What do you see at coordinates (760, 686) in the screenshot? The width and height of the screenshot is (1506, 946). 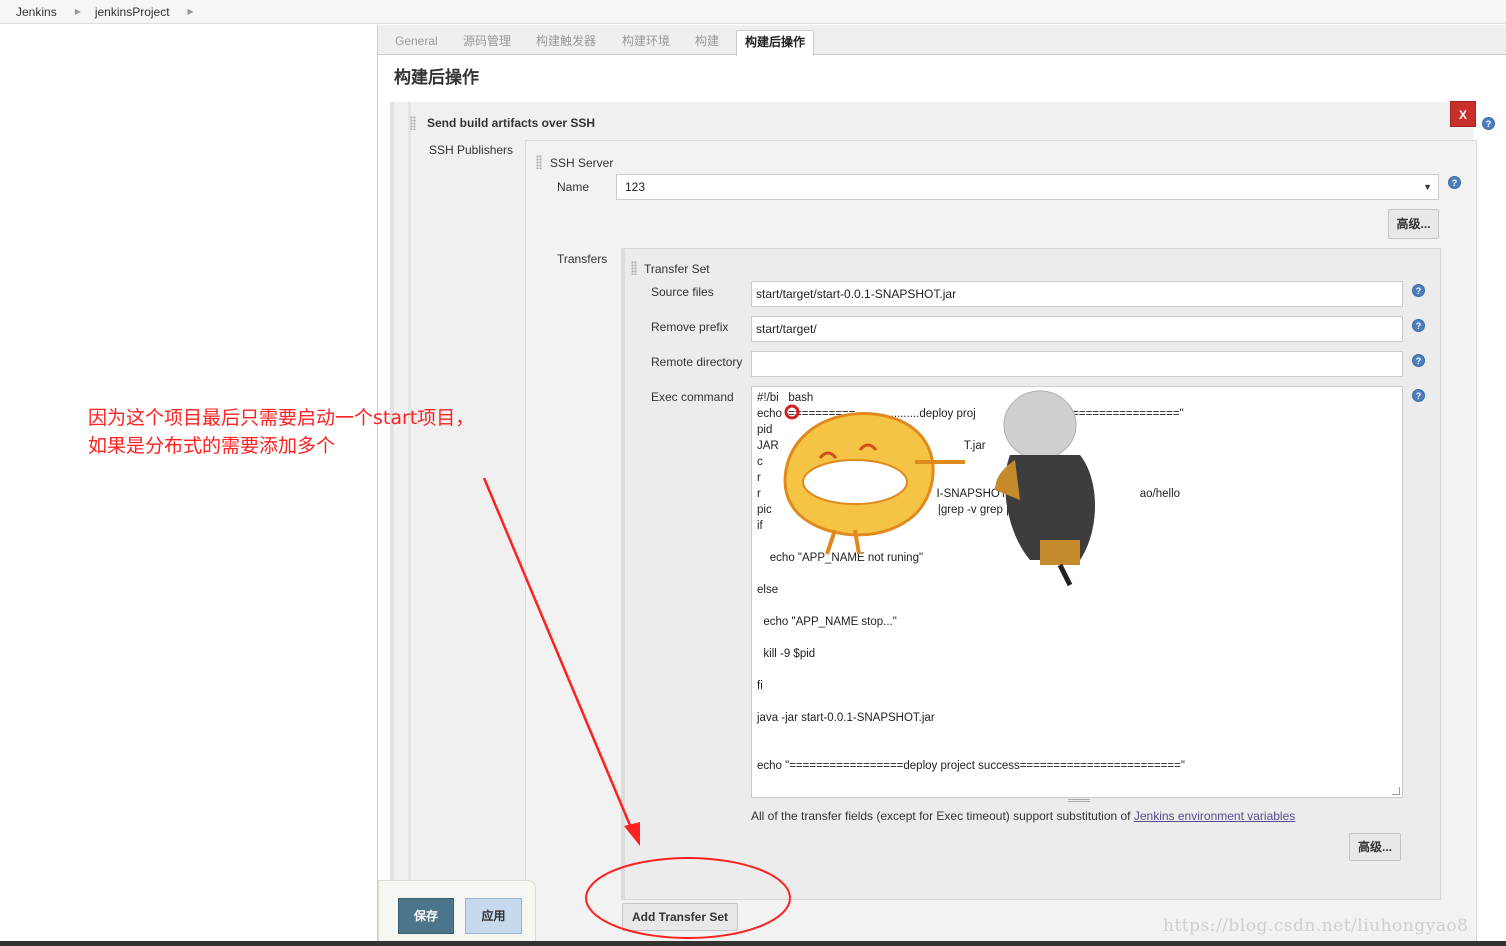 I see `exec-command-line: fi` at bounding box center [760, 686].